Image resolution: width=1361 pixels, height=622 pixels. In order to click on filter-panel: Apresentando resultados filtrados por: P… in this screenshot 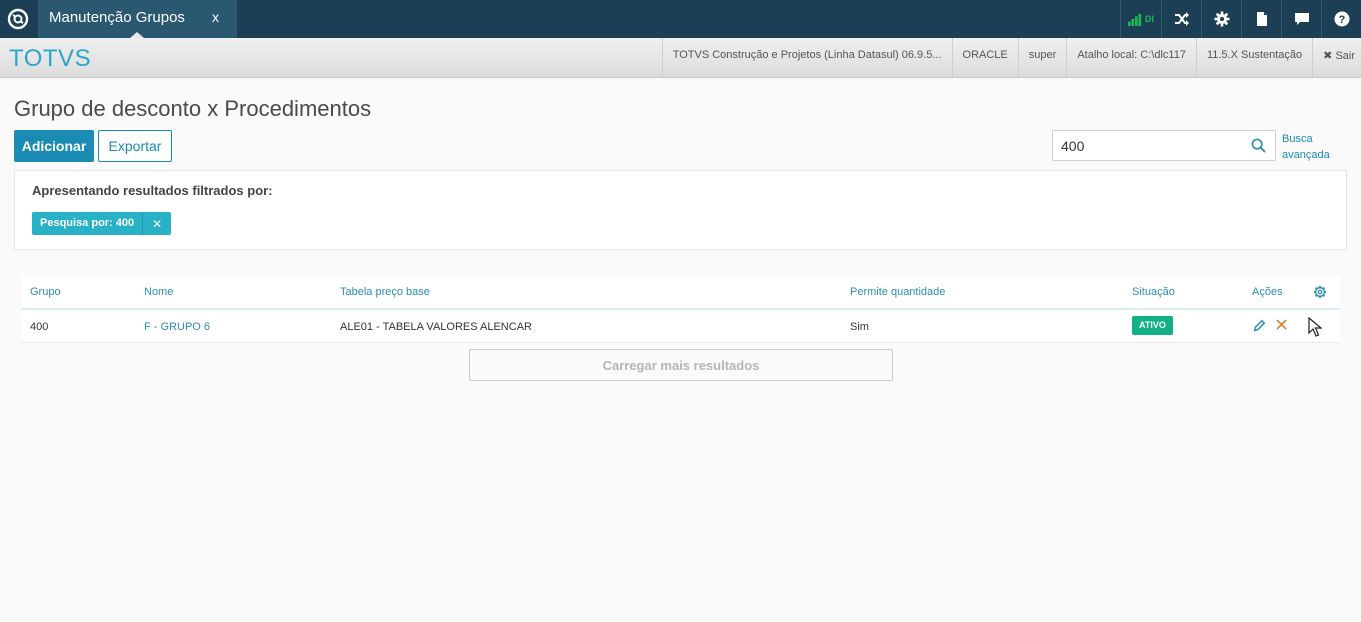, I will do `click(680, 210)`.